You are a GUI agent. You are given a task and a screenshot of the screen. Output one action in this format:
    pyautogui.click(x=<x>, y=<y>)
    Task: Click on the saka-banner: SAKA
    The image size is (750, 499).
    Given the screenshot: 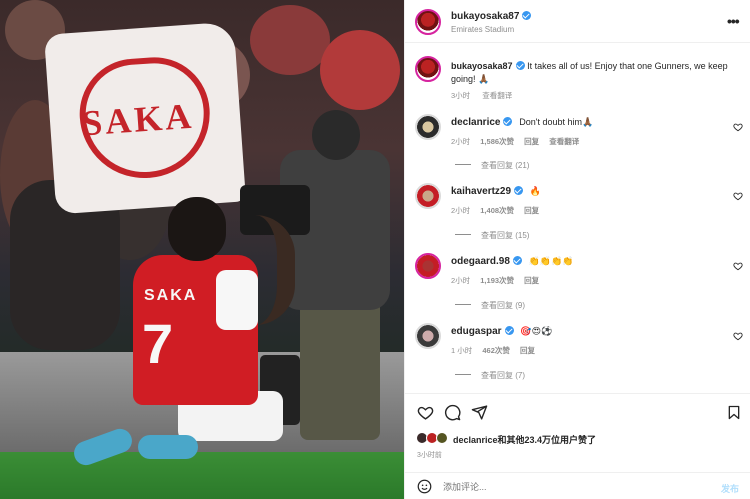 What is the action you would take?
    pyautogui.click(x=145, y=118)
    